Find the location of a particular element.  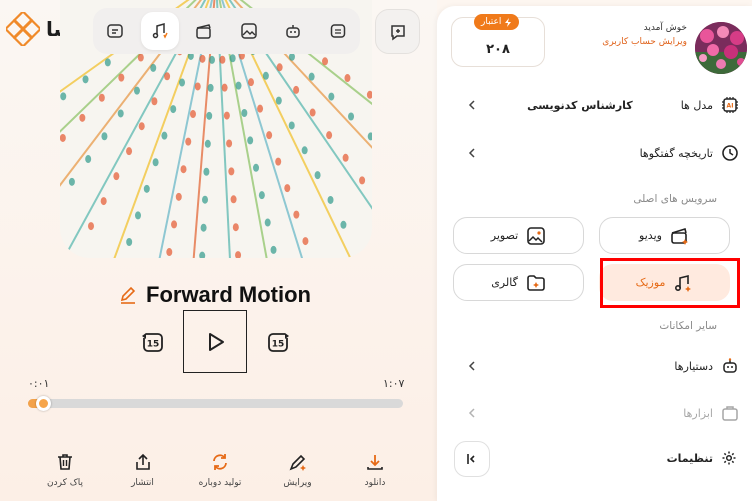

models-row: AI مدل ها کارشناس کدنویسی is located at coordinates (603, 105).